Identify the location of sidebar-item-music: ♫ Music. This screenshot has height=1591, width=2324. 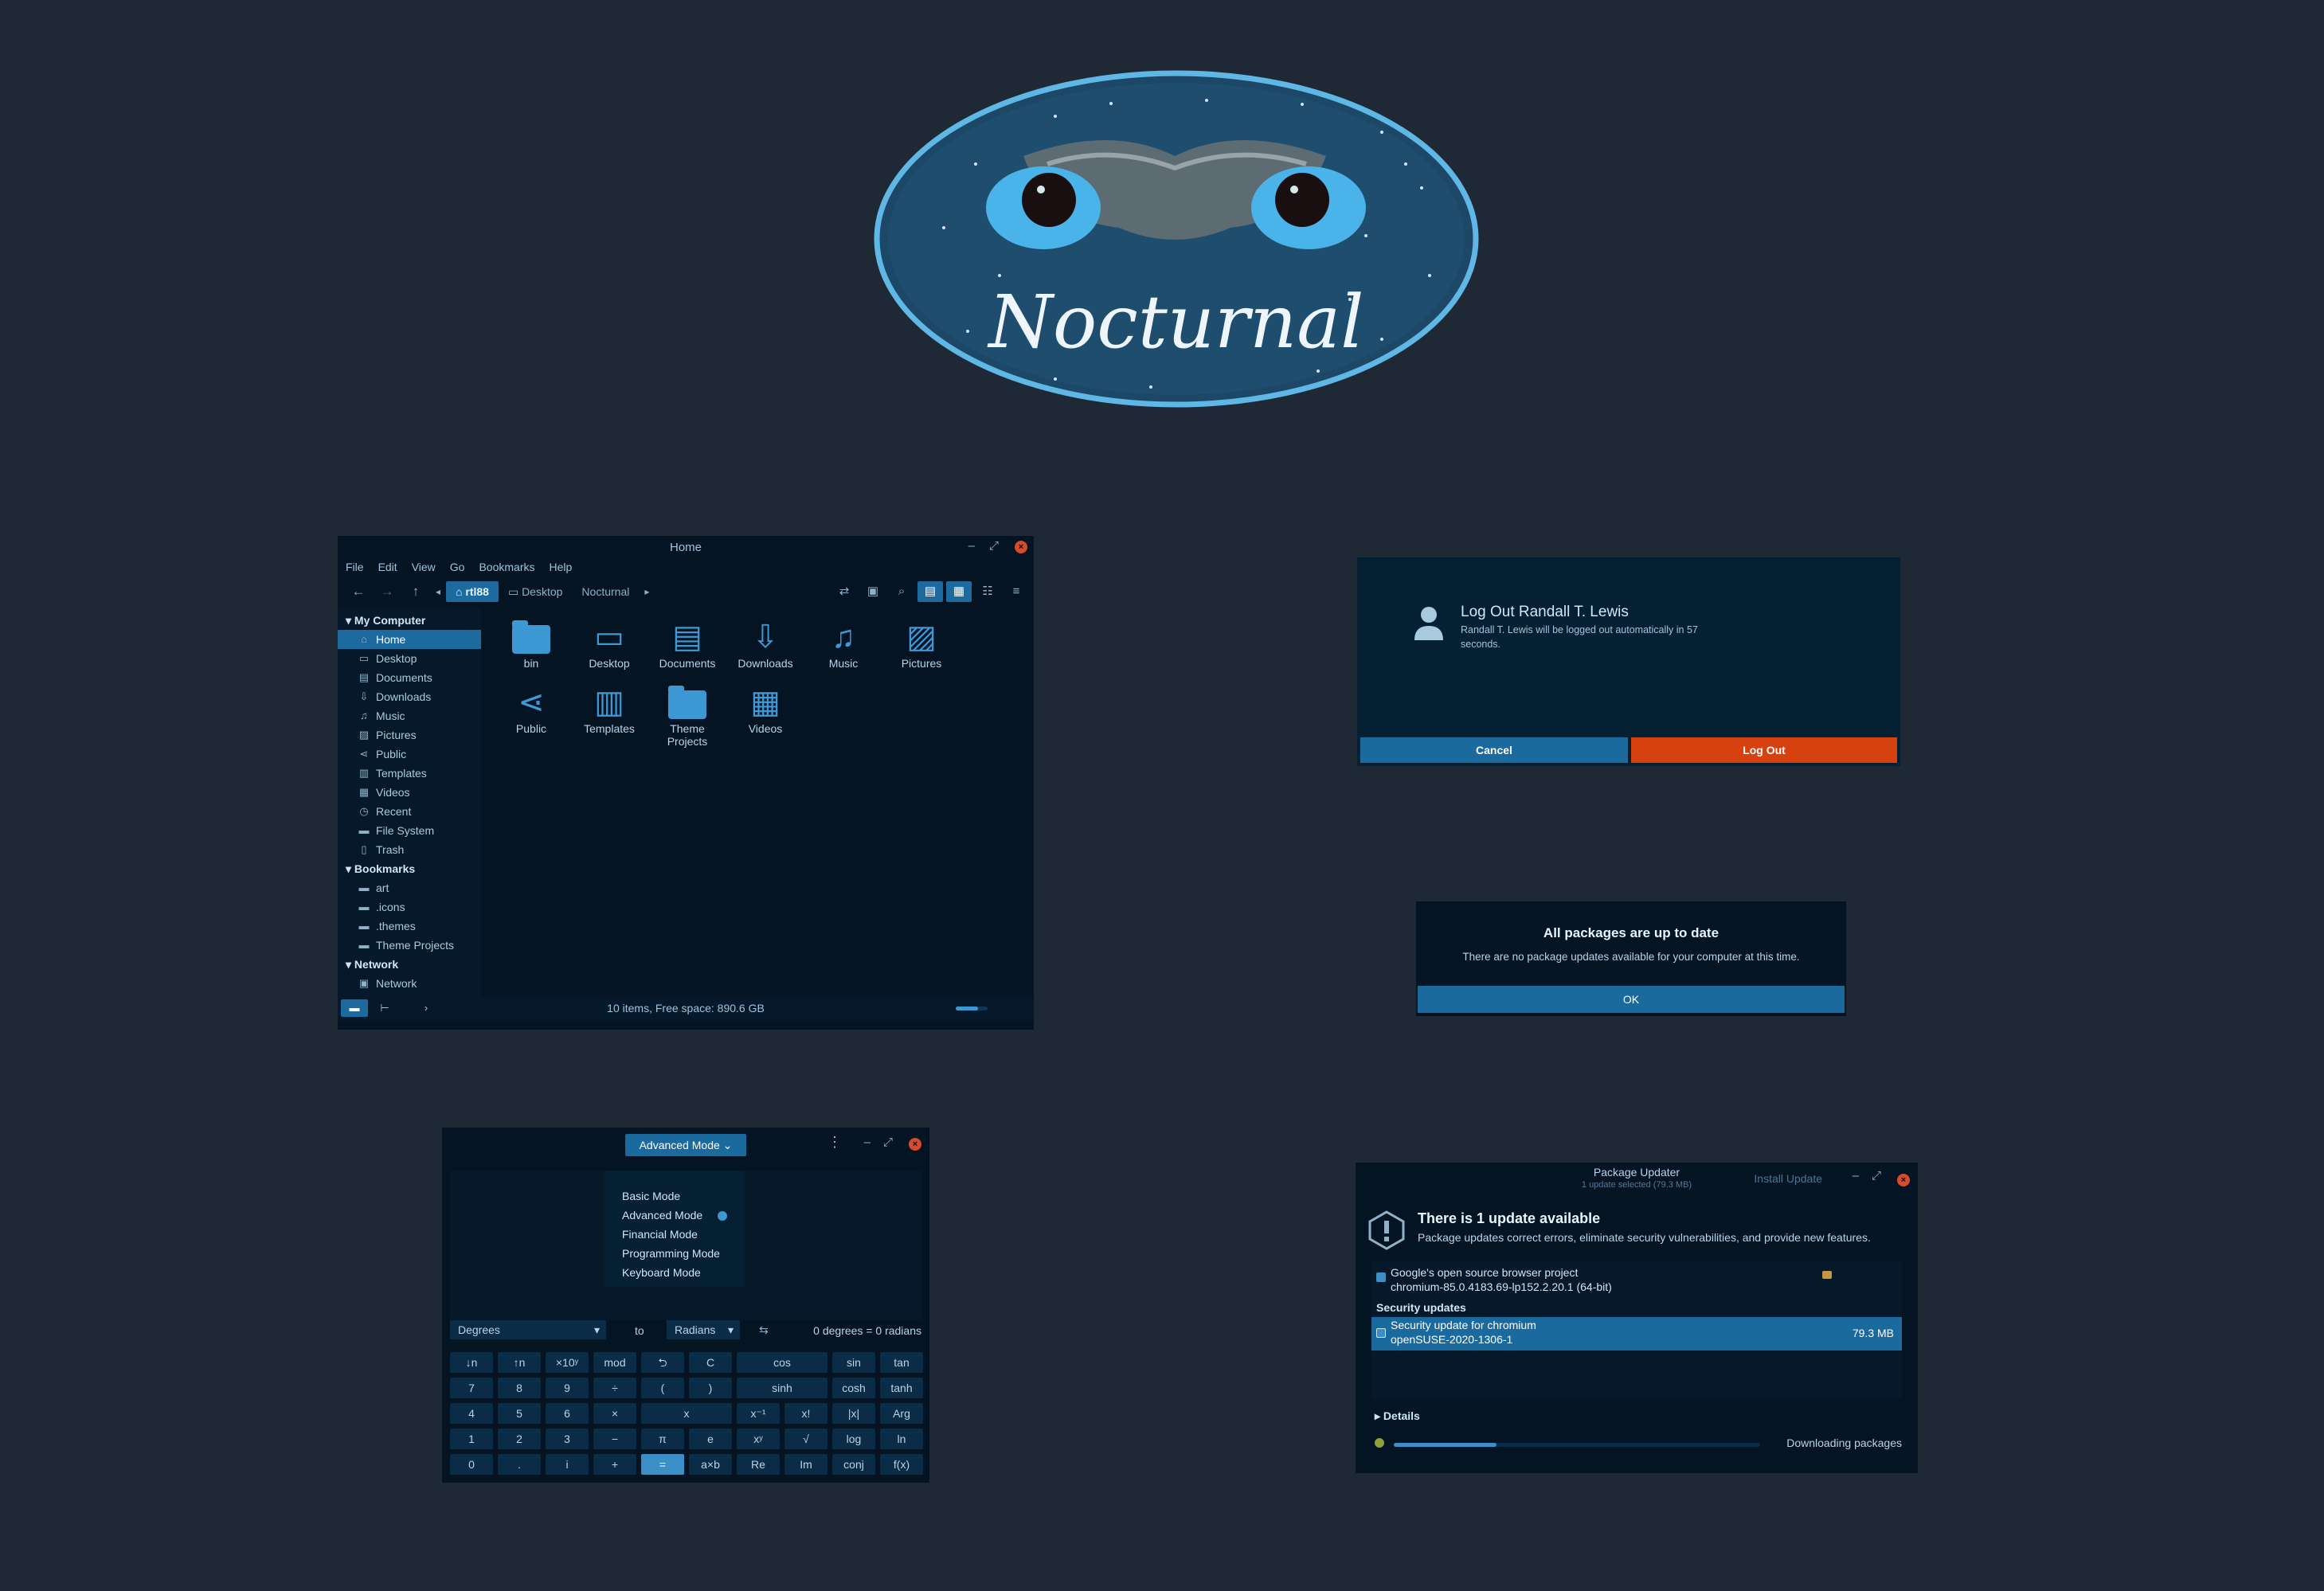
(409, 715).